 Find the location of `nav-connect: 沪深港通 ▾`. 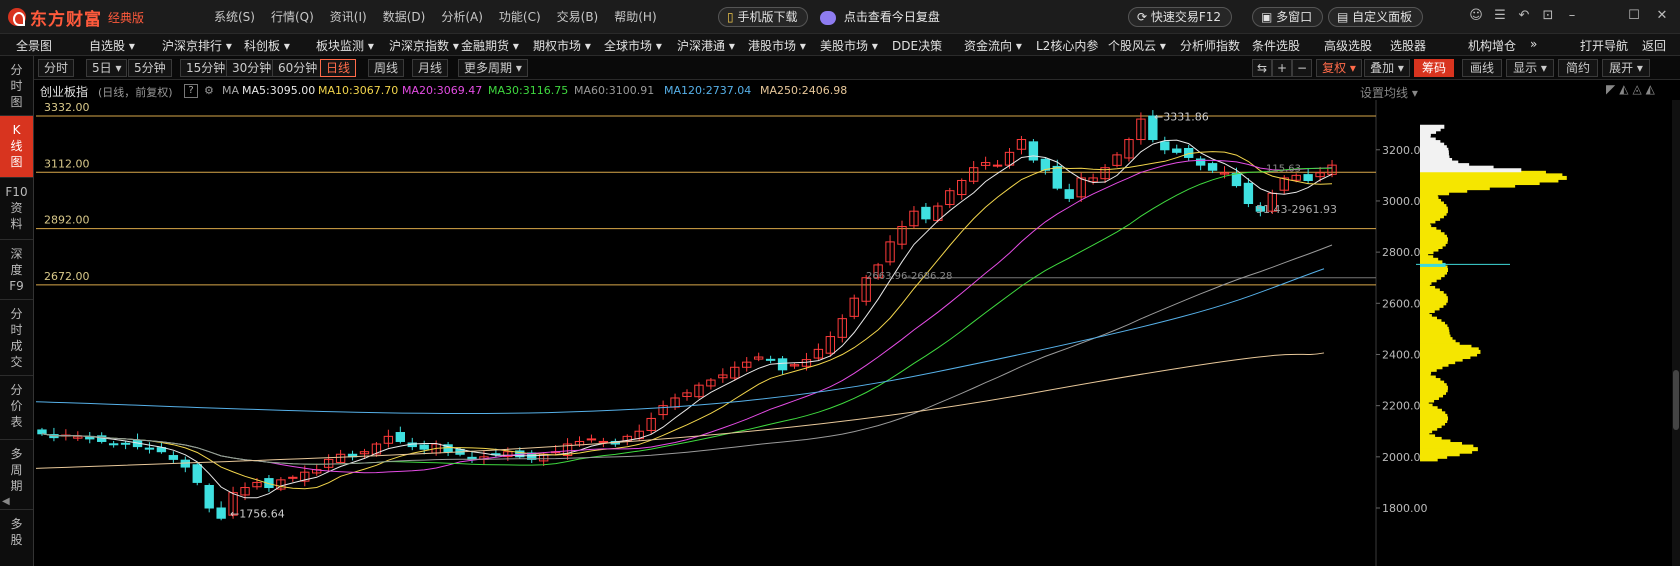

nav-connect: 沪深港通 ▾ is located at coordinates (706, 45).